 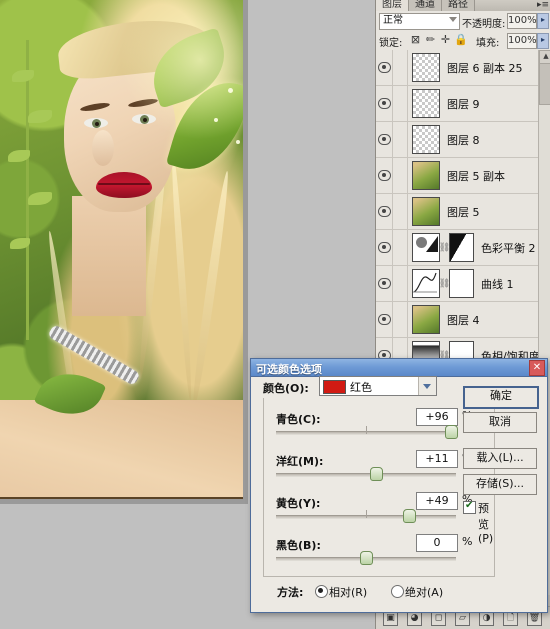 What do you see at coordinates (458, 5) in the screenshot?
I see `tab-paths: 路径` at bounding box center [458, 5].